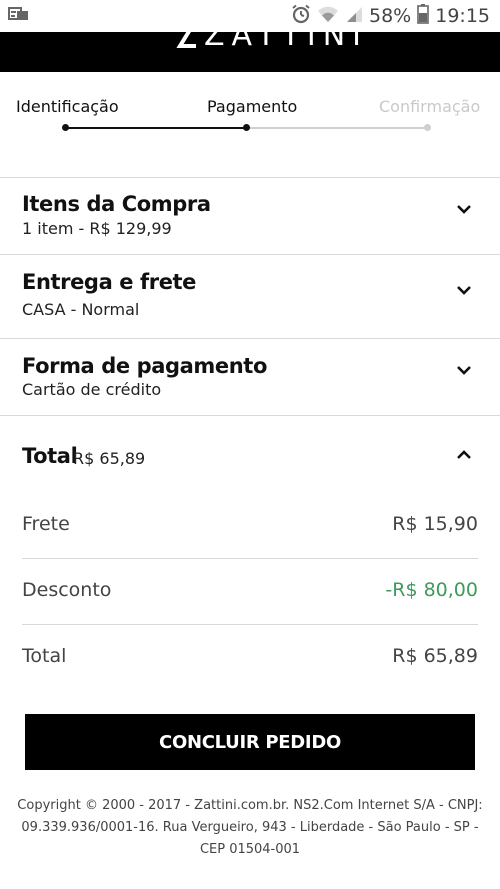  What do you see at coordinates (252, 106) in the screenshot?
I see `step-payment-label: Pagamento` at bounding box center [252, 106].